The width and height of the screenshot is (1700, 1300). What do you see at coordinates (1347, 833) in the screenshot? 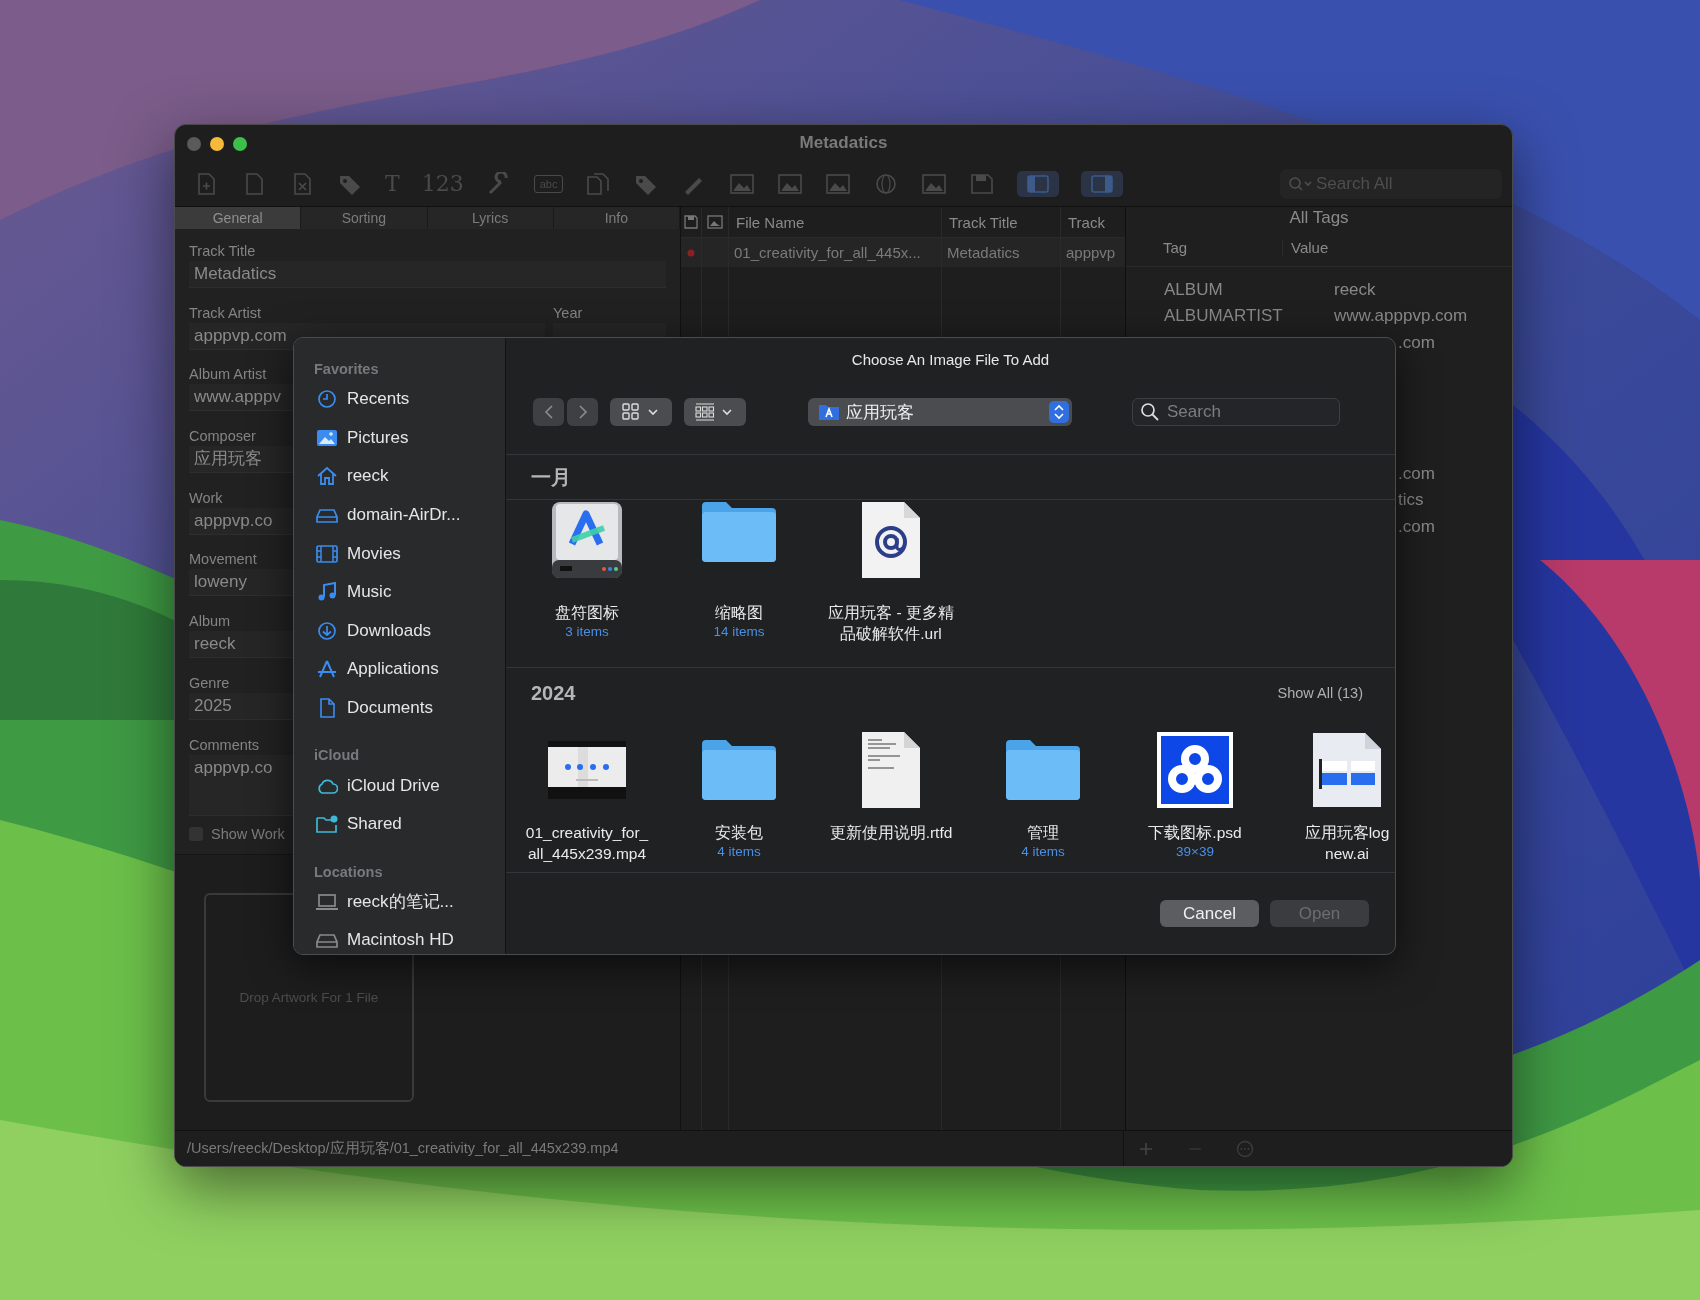
I see `file-name: 应用玩客log` at bounding box center [1347, 833].